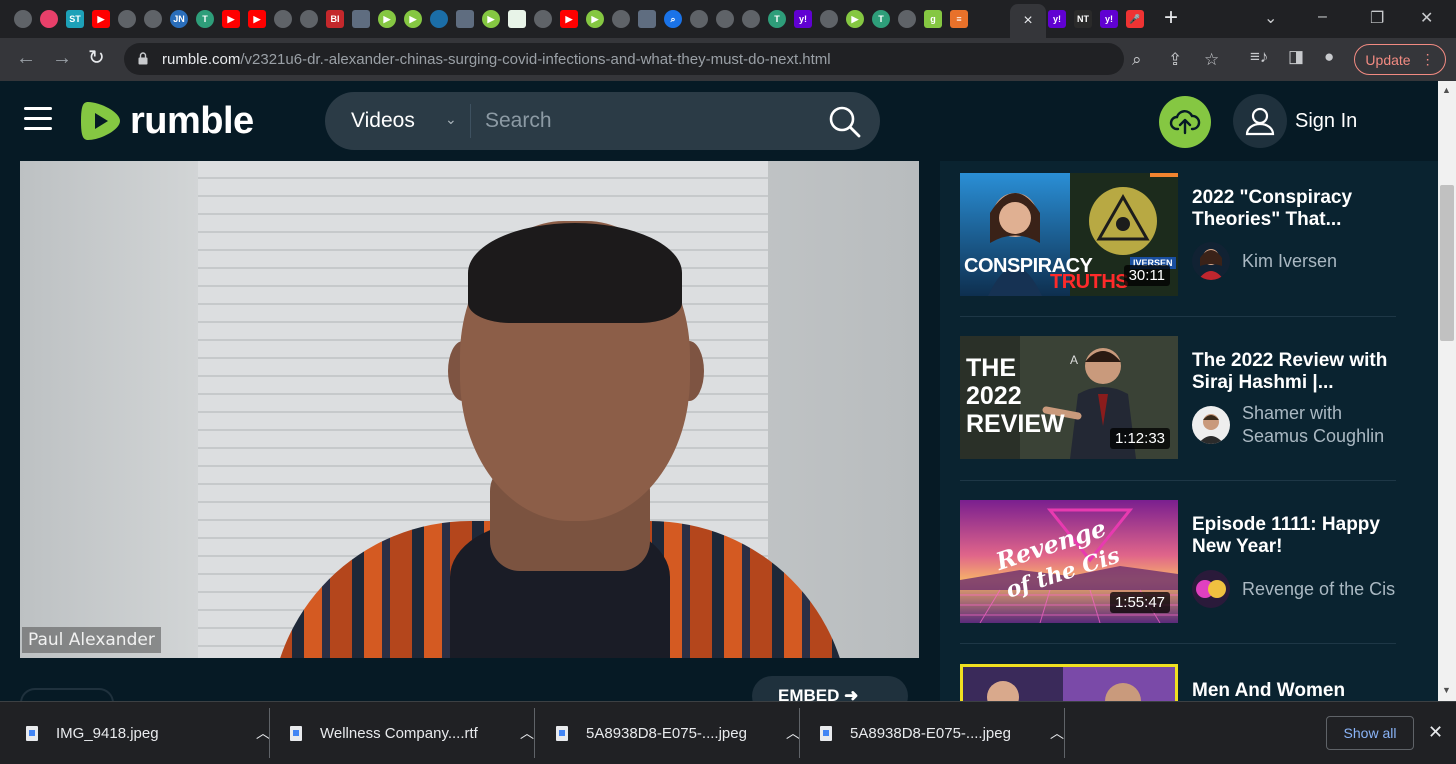 The width and height of the screenshot is (1456, 764). I want to click on scrollbar-thumb, so click(1447, 263).